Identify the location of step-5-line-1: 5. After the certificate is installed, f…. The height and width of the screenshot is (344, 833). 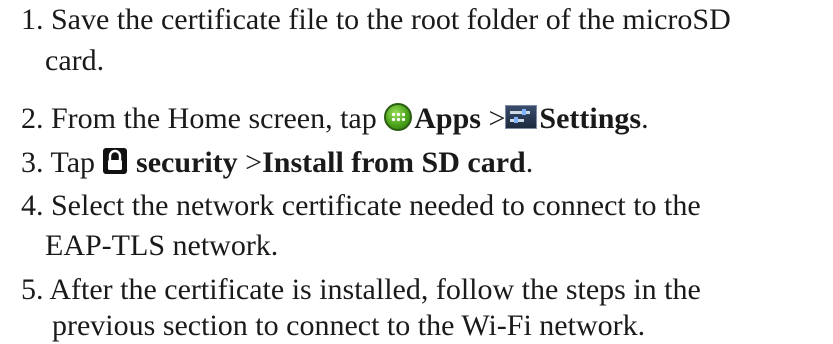
(361, 289).